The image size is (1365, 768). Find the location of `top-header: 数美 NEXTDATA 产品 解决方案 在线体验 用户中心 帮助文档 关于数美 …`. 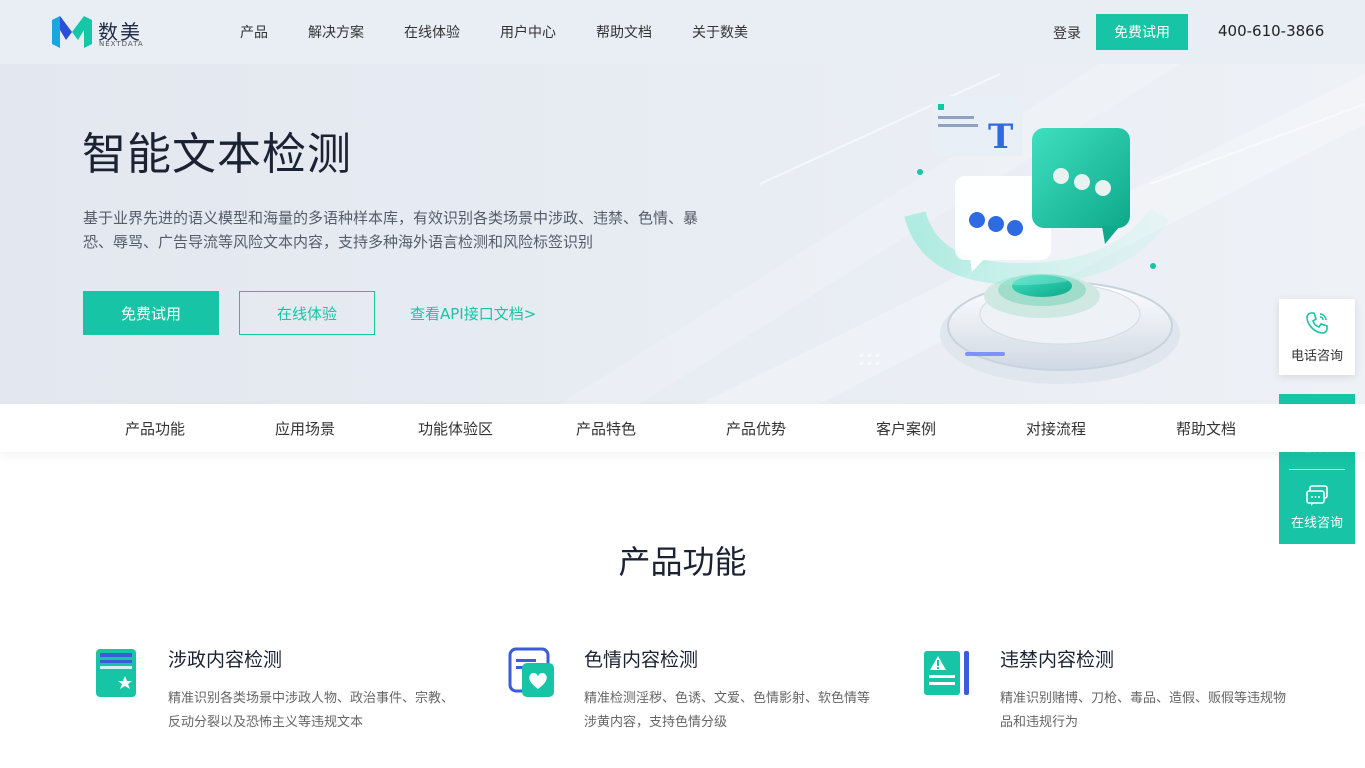

top-header: 数美 NEXTDATA 产品 解决方案 在线体验 用户中心 帮助文档 关于数美 … is located at coordinates (682, 32).